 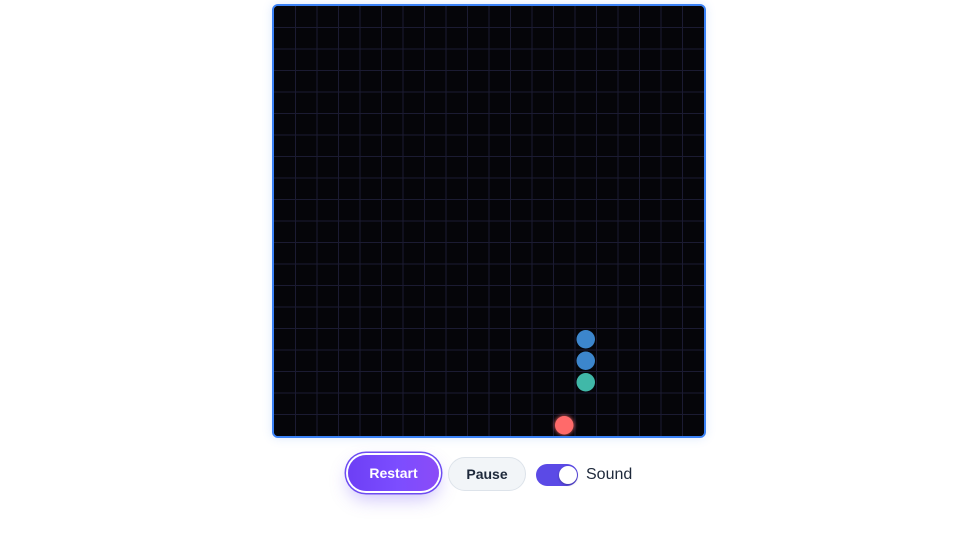 What do you see at coordinates (557, 475) in the screenshot?
I see `sound-toggle-track` at bounding box center [557, 475].